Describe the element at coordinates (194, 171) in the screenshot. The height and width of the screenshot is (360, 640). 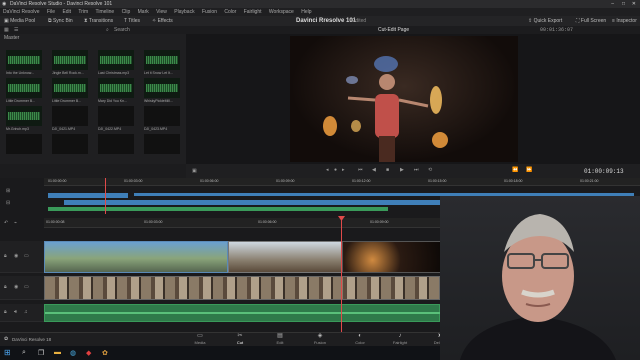
I see `safe-area-icon: ▣` at that location.